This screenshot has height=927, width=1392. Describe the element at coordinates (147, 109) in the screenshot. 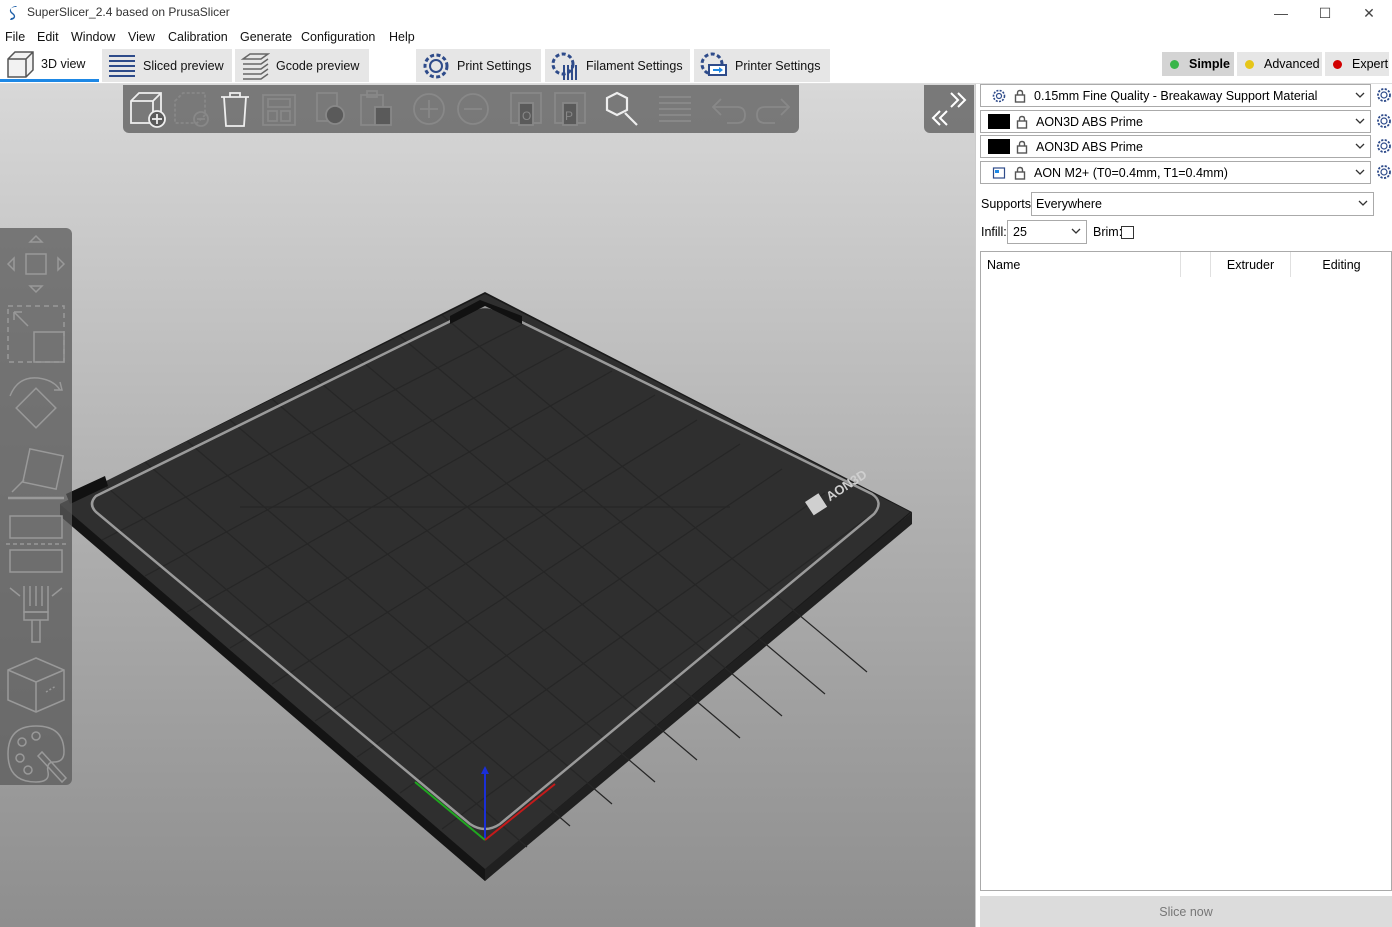

I see `add-object-icon` at that location.